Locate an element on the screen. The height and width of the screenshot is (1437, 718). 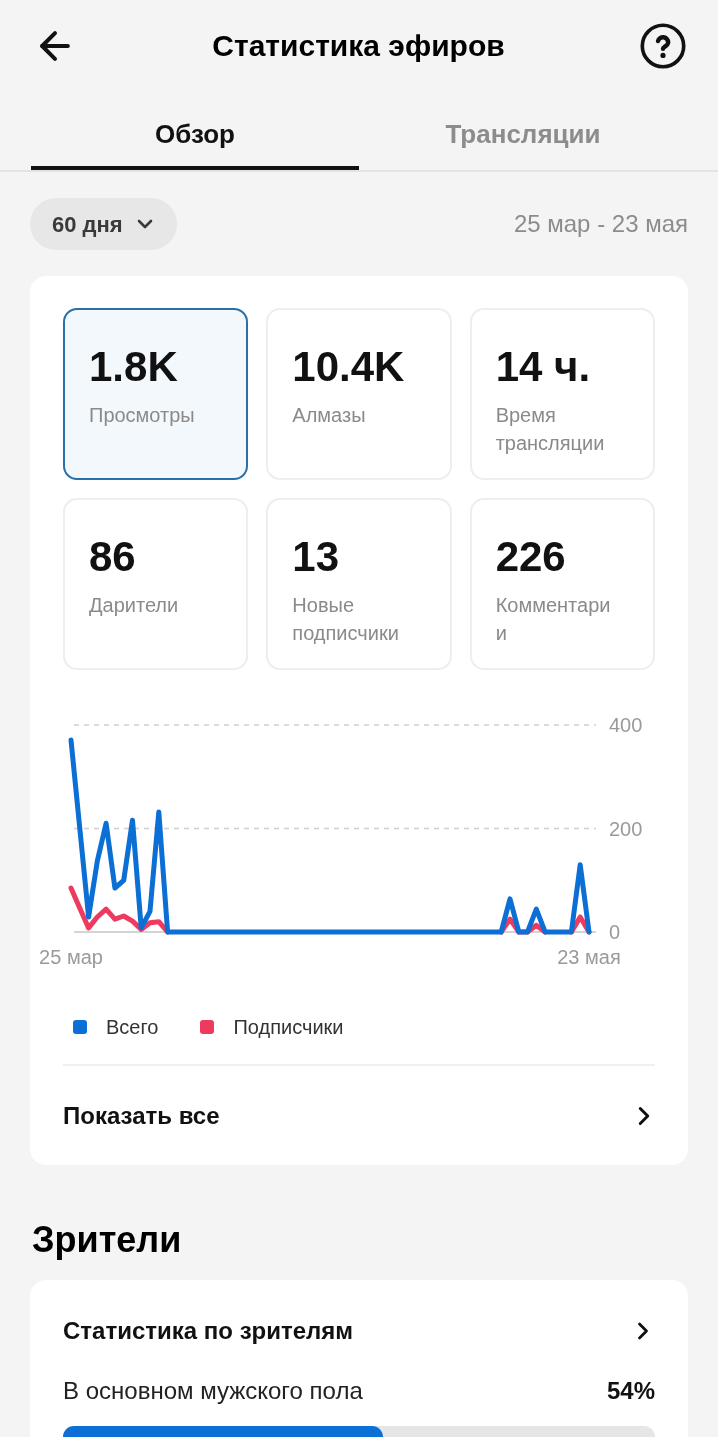
gender-percent: 54% is located at coordinates (630, 1391).